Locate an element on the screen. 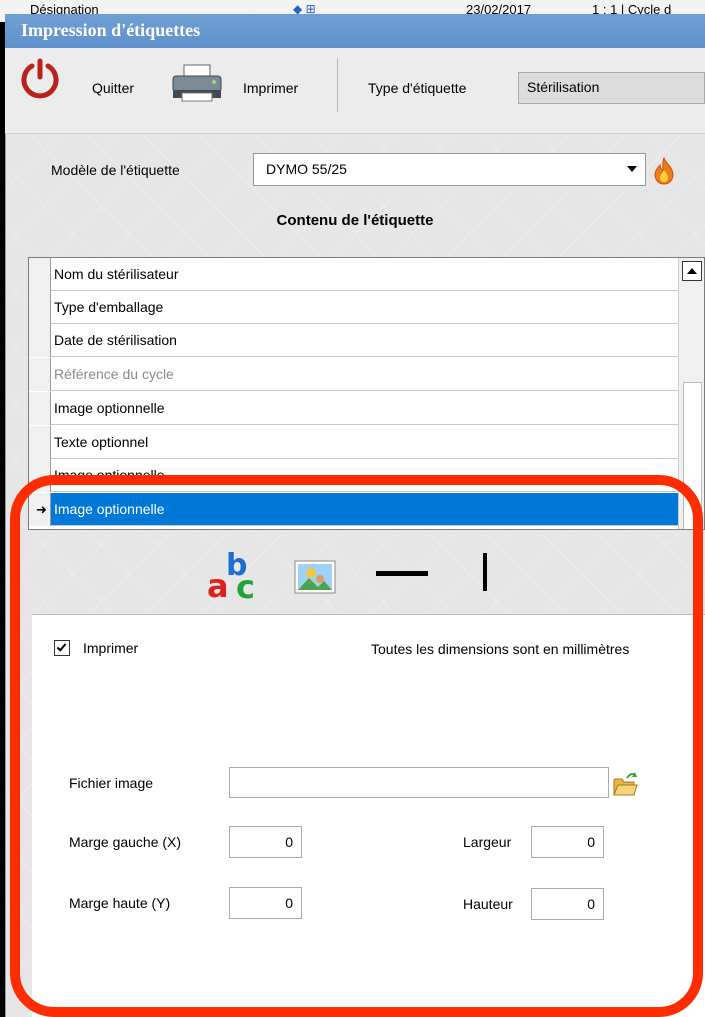 The image size is (705, 1017). print-button: Imprimer is located at coordinates (245, 82).